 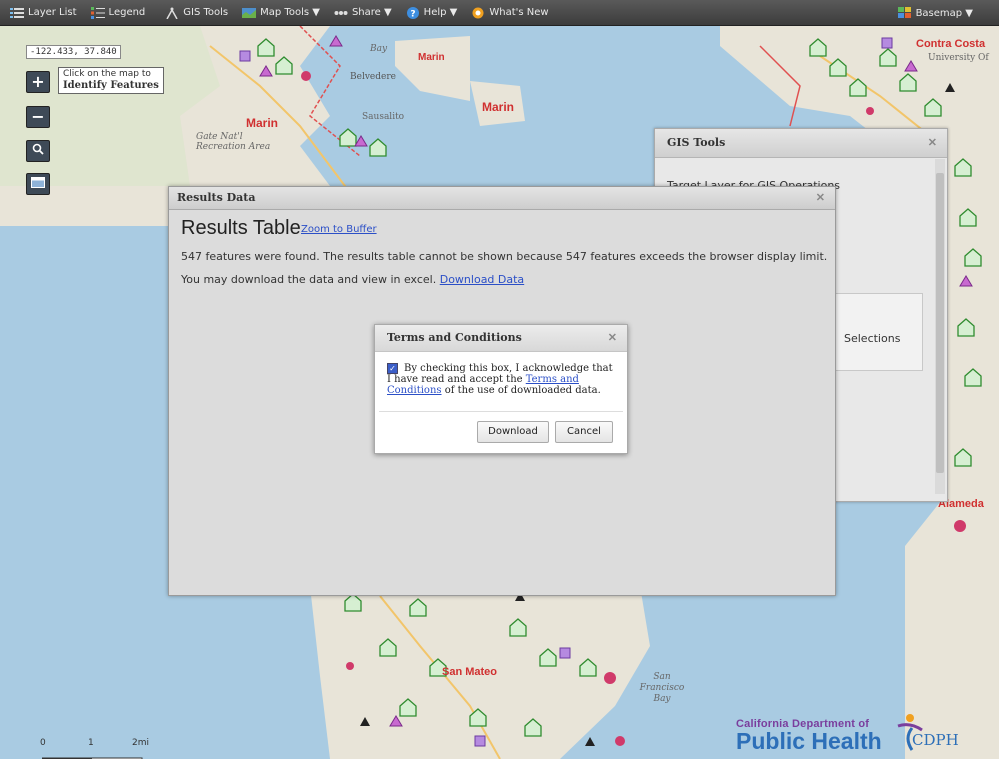 I want to click on compass-tool-icon, so click(x=172, y=13).